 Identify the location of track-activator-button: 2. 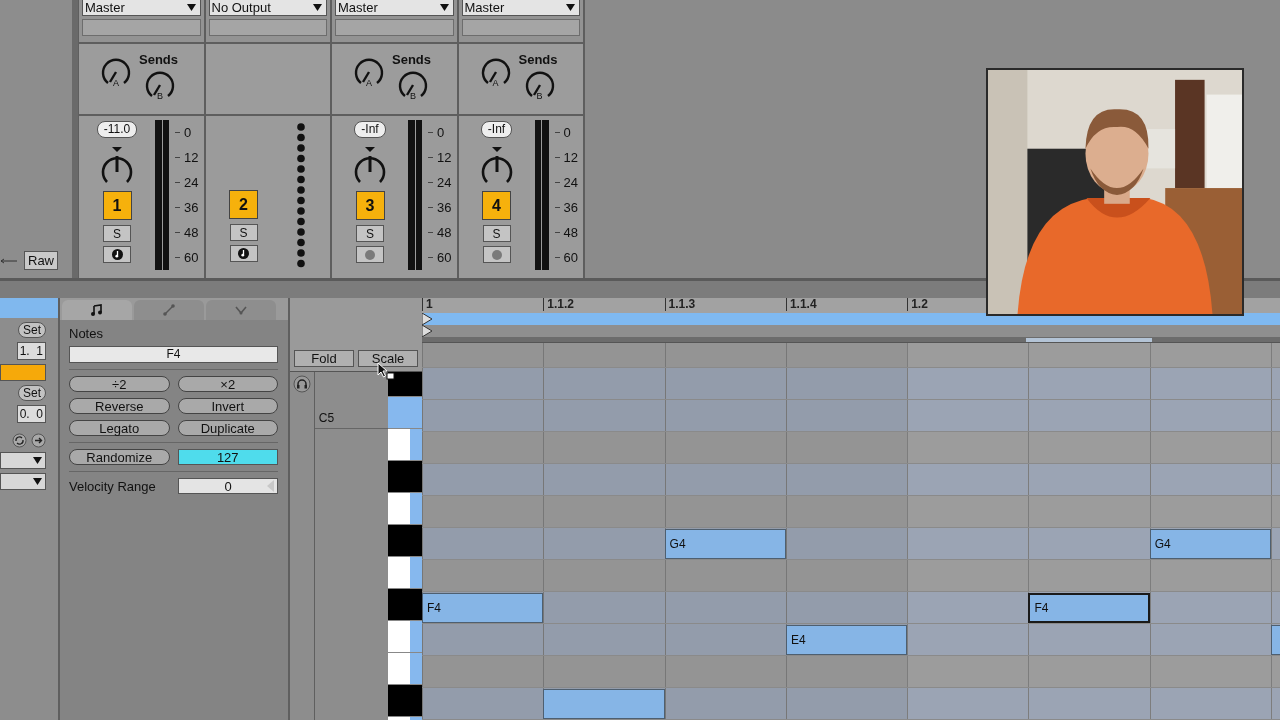
(243, 204).